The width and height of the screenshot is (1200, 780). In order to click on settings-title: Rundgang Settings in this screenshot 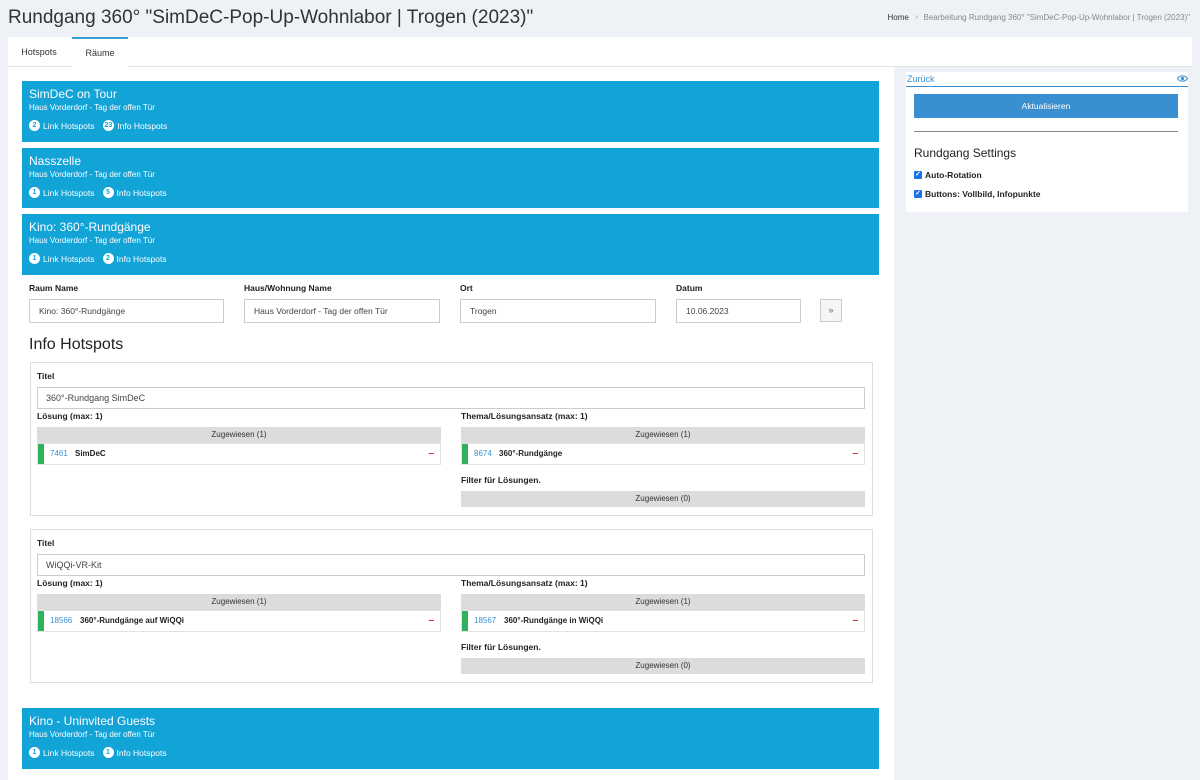, I will do `click(965, 153)`.